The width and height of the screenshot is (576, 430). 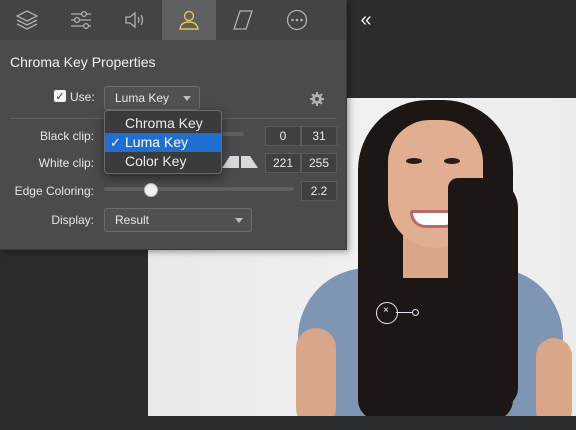 I want to click on color-picker-handle-dot, so click(x=415, y=312).